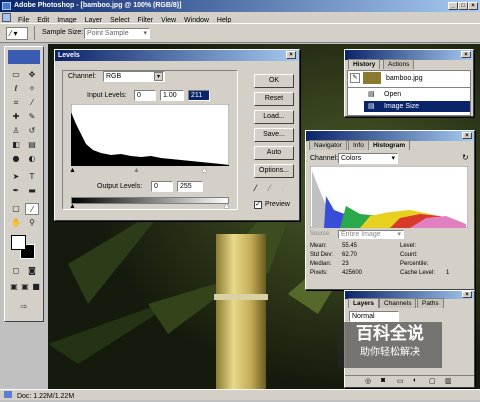  Describe the element at coordinates (350, 255) in the screenshot. I see `stddev-value: 62.70` at that location.